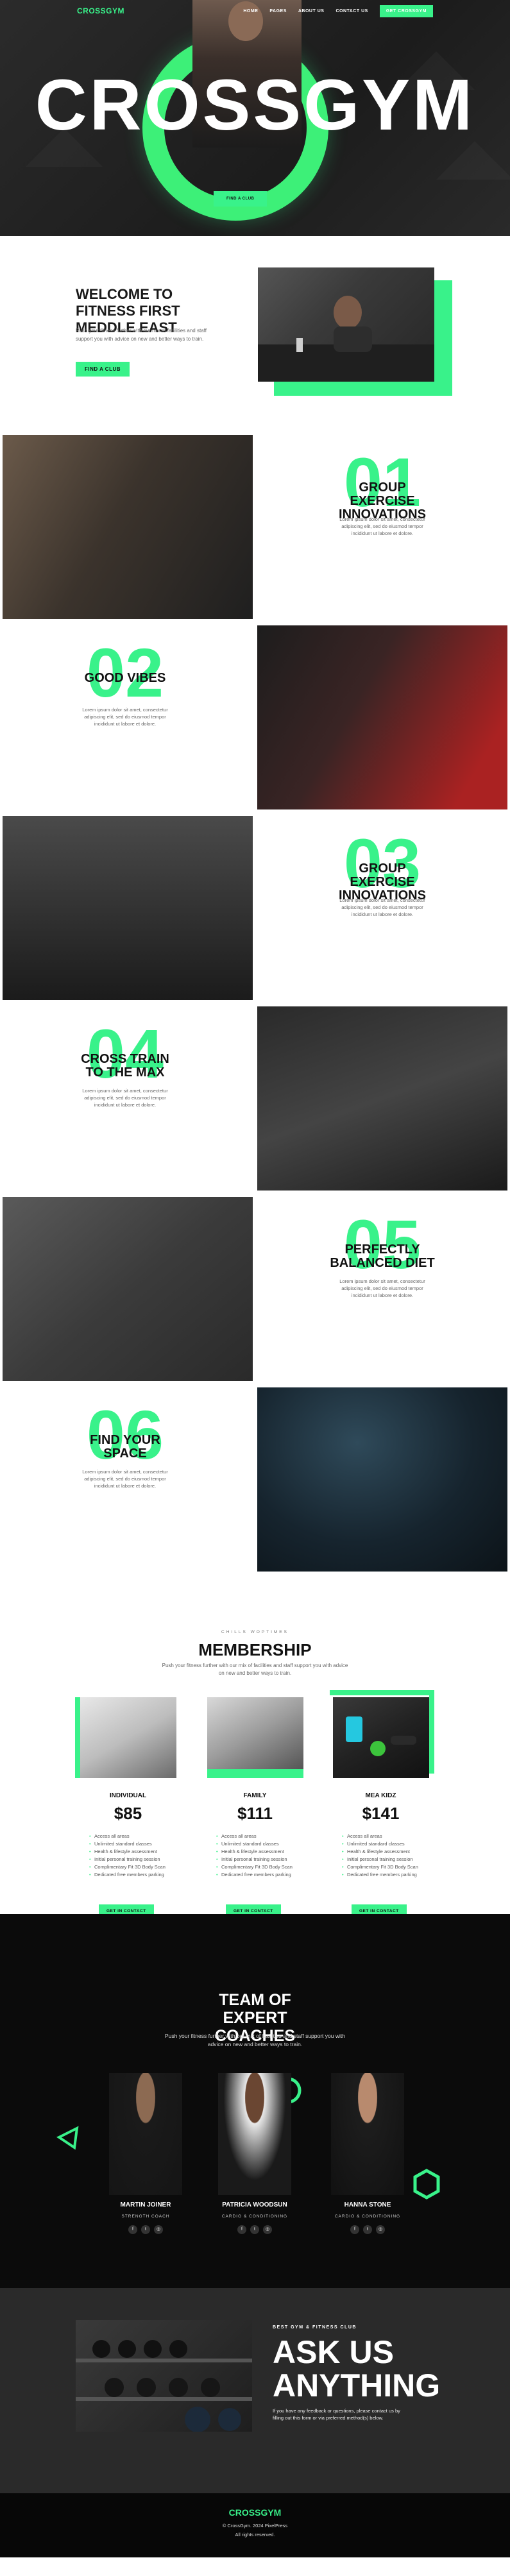 The width and height of the screenshot is (510, 2576). I want to click on feature-image-armwrestle, so click(128, 527).